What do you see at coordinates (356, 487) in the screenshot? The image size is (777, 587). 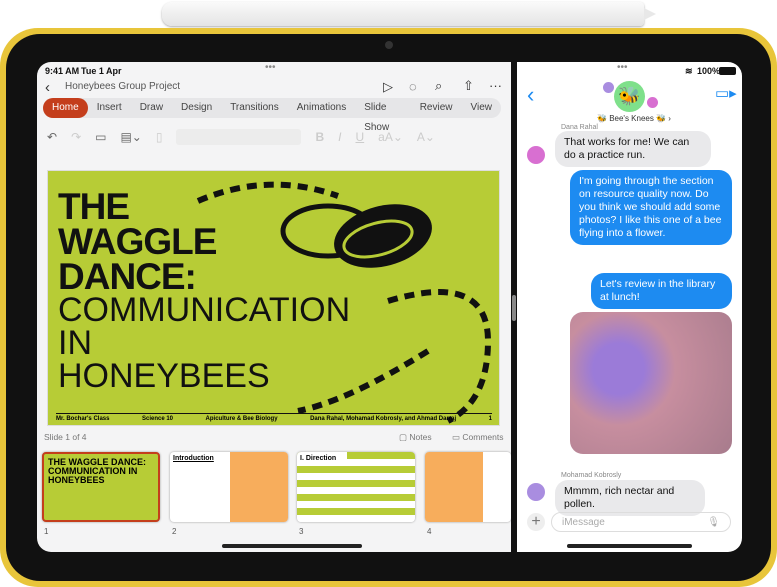 I see `slide-thumbnail-3: I. Direction` at bounding box center [356, 487].